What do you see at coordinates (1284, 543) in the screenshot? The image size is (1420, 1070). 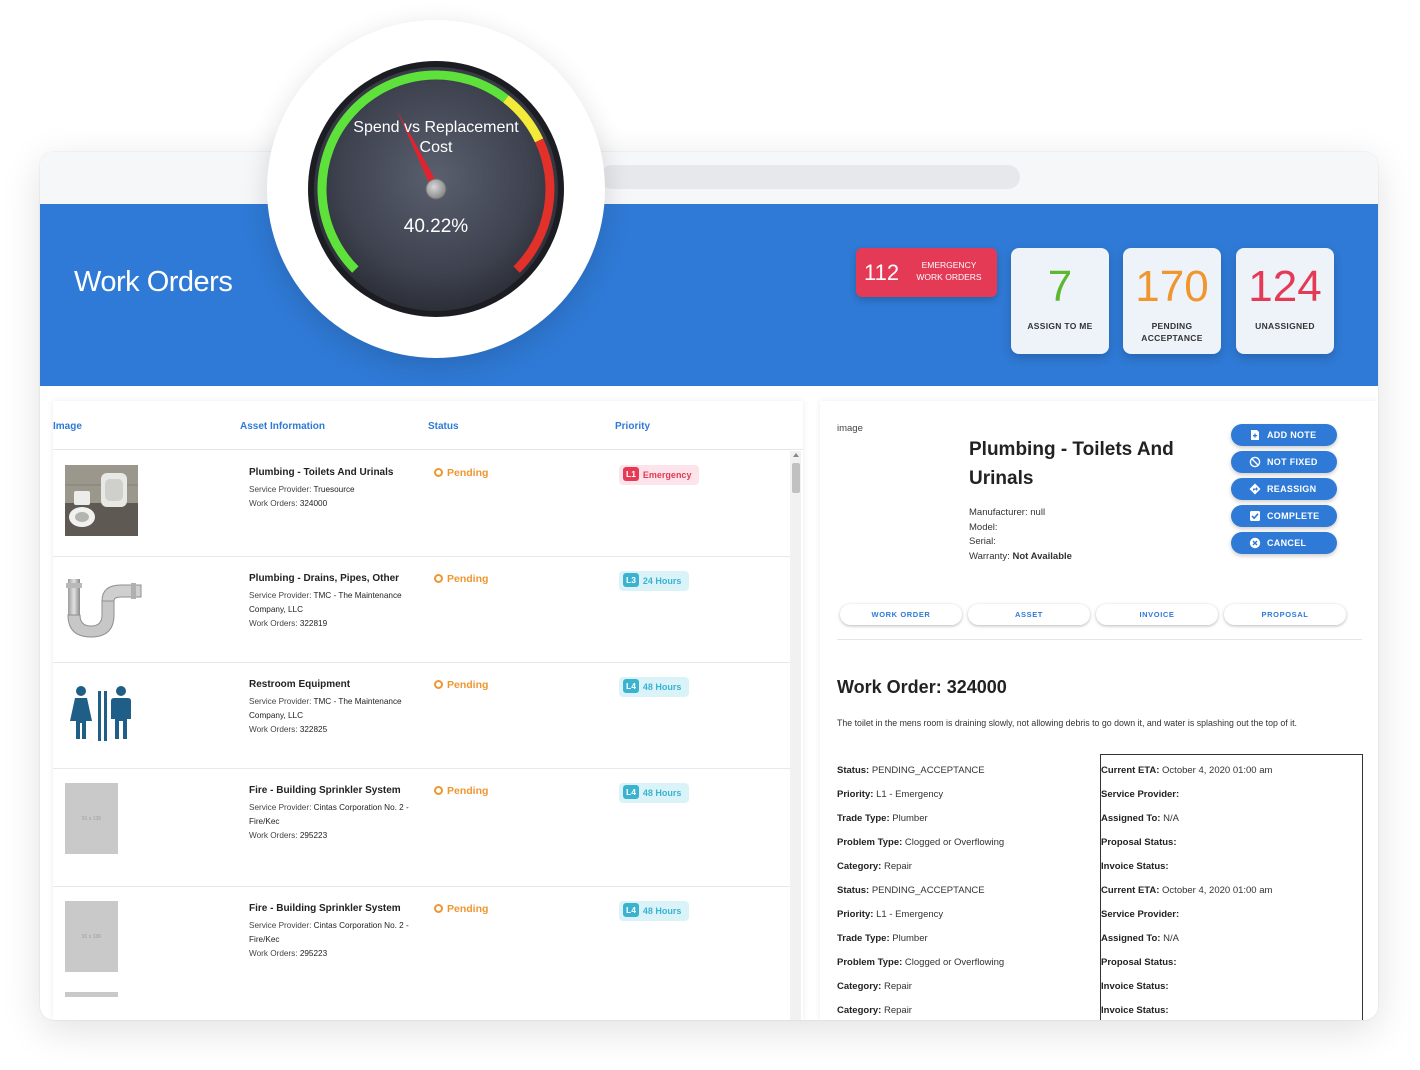 I see `cancel-button: CANCEL` at bounding box center [1284, 543].